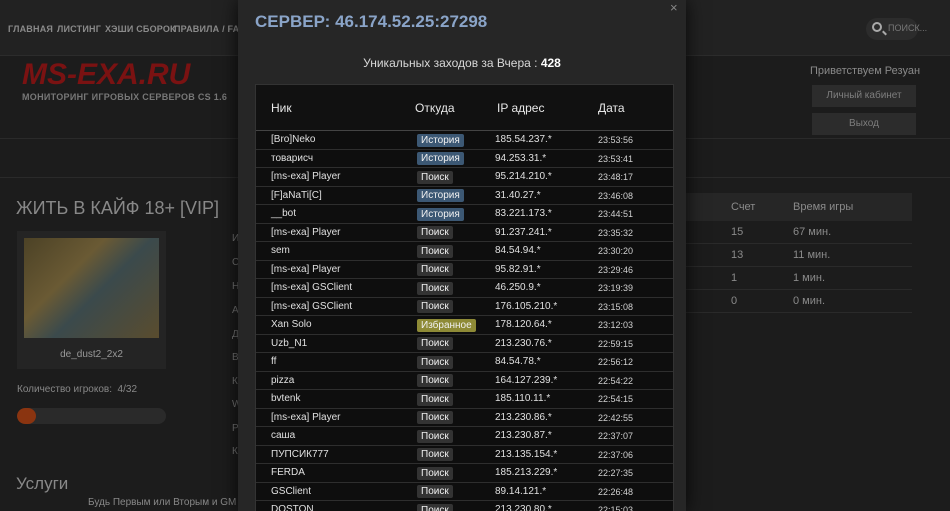 The height and width of the screenshot is (511, 950). I want to click on table-row: [ms-exa] Player Поиск 95.82.91.* 23:29:46, so click(464, 269).